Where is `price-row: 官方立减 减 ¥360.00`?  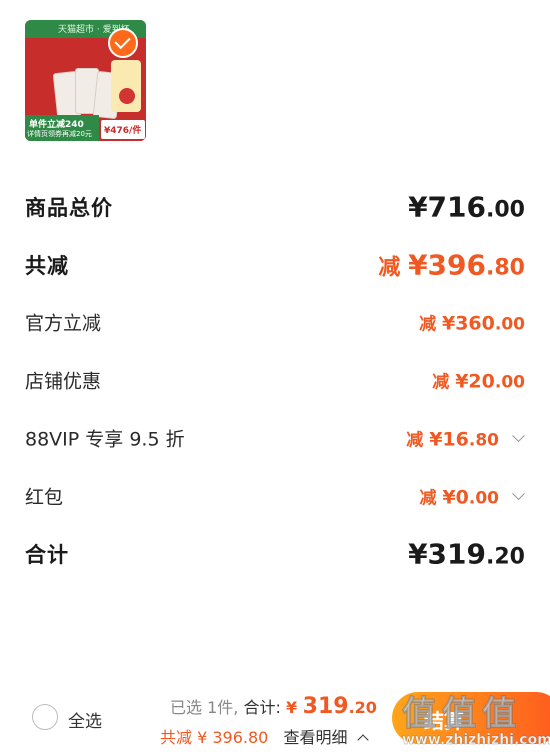
price-row: 官方立减 减 ¥360.00 is located at coordinates (275, 322).